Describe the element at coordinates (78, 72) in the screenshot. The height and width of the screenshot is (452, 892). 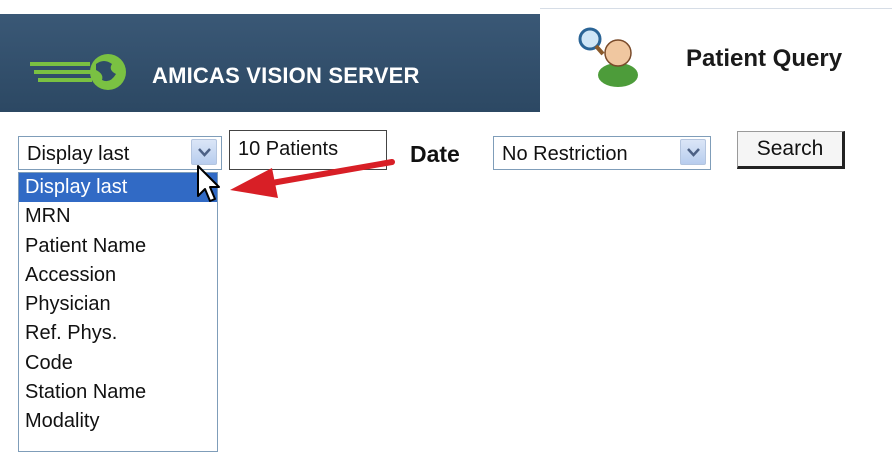
I see `amicas-logo-icon` at that location.